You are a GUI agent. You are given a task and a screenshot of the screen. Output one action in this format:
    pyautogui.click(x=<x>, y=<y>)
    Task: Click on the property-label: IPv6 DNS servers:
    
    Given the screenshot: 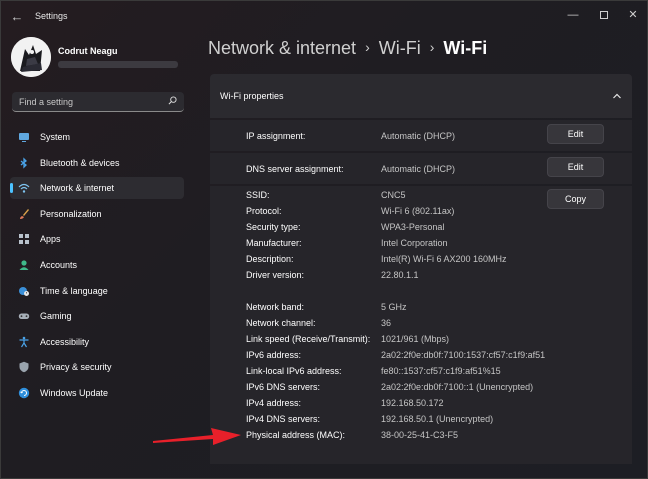 What is the action you would take?
    pyautogui.click(x=283, y=387)
    